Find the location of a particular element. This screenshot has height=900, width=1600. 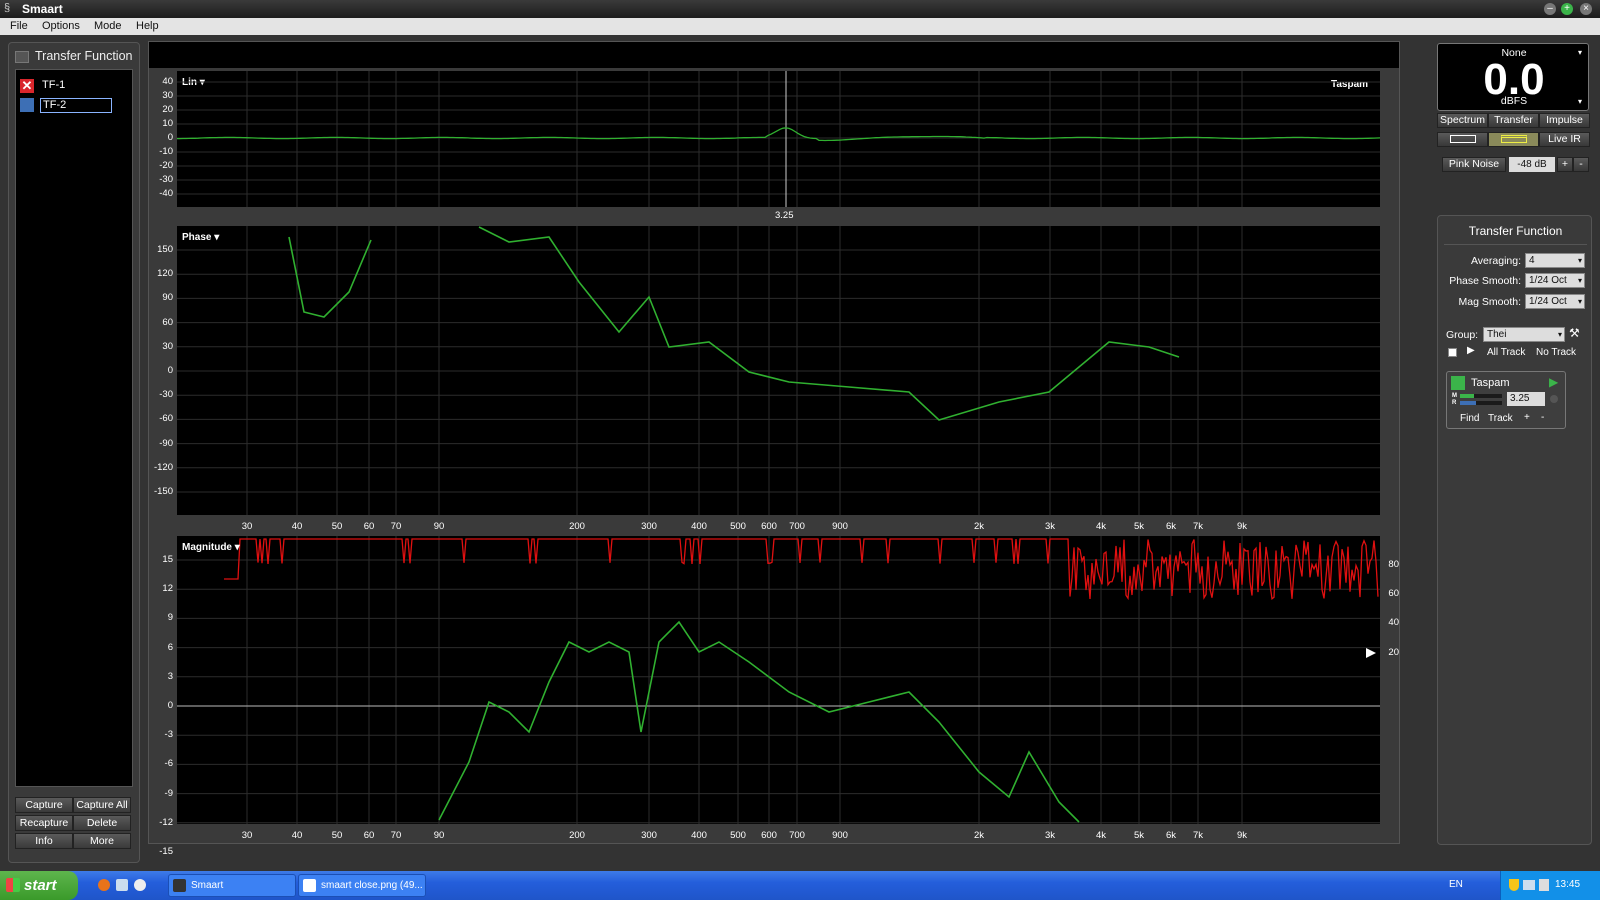

meter-unit: dBFS is located at coordinates (1514, 101).